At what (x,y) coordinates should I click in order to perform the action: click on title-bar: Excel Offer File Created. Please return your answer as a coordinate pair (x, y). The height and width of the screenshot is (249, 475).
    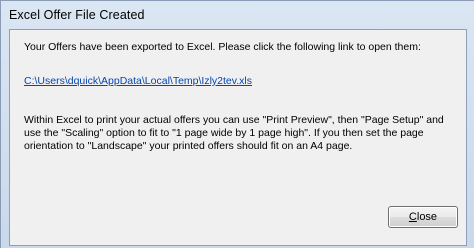
    Looking at the image, I should click on (237, 15).